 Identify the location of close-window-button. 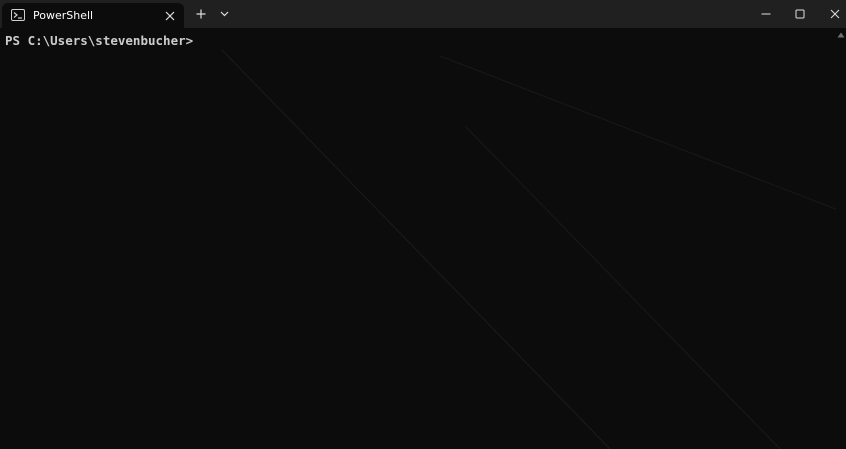
(831, 14).